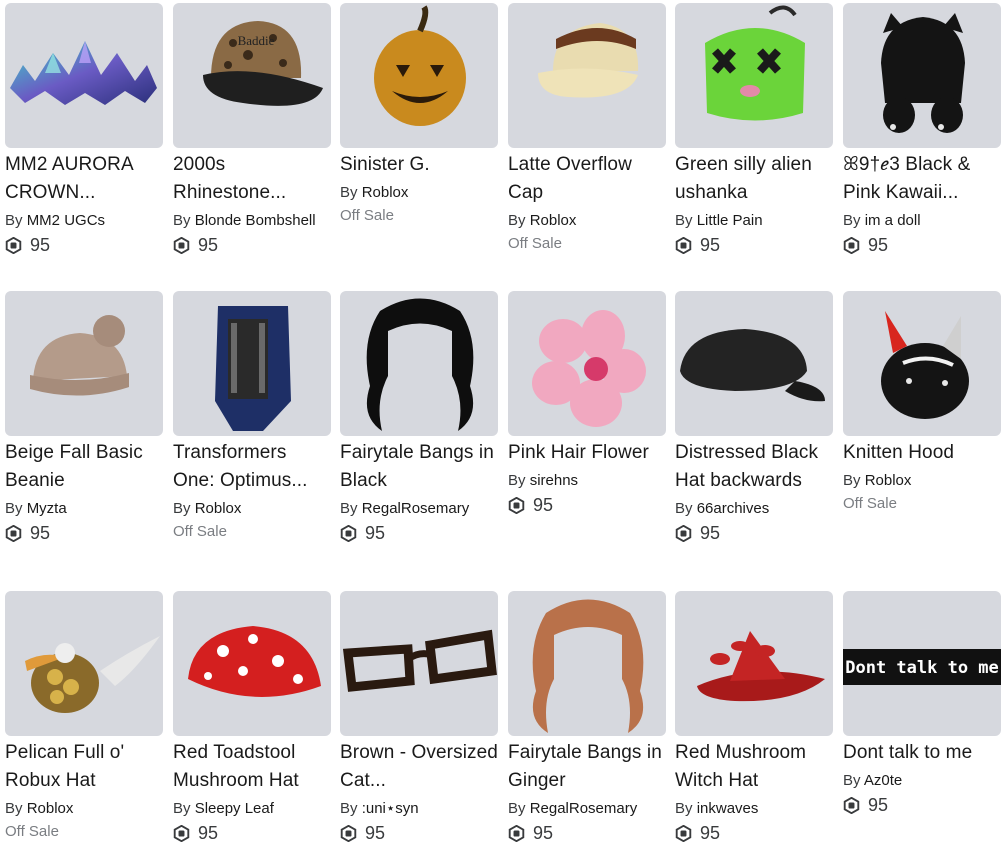 This screenshot has height=868, width=1007. I want to click on item-creator: By Az0te, so click(922, 781).